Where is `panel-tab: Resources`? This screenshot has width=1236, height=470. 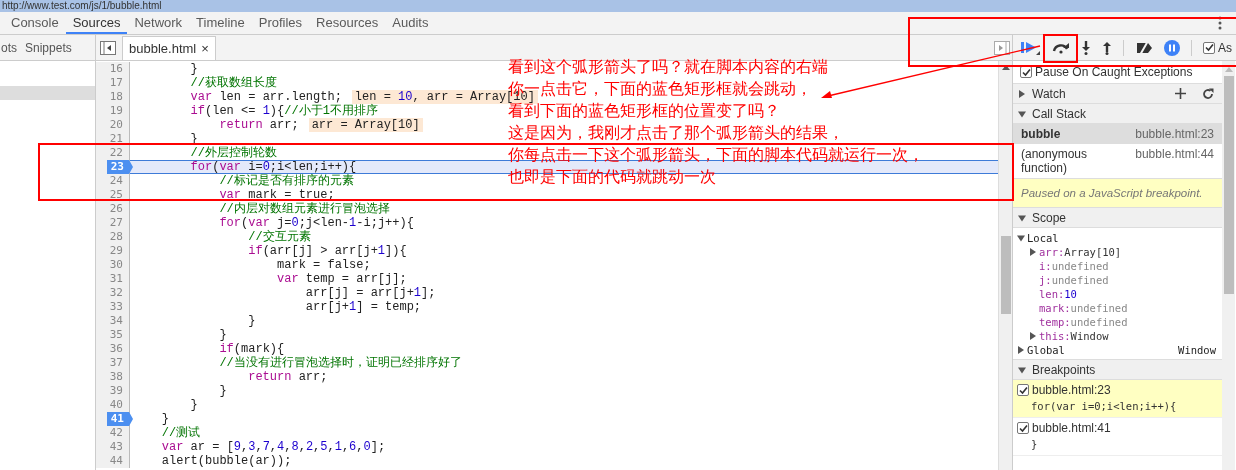 panel-tab: Resources is located at coordinates (347, 23).